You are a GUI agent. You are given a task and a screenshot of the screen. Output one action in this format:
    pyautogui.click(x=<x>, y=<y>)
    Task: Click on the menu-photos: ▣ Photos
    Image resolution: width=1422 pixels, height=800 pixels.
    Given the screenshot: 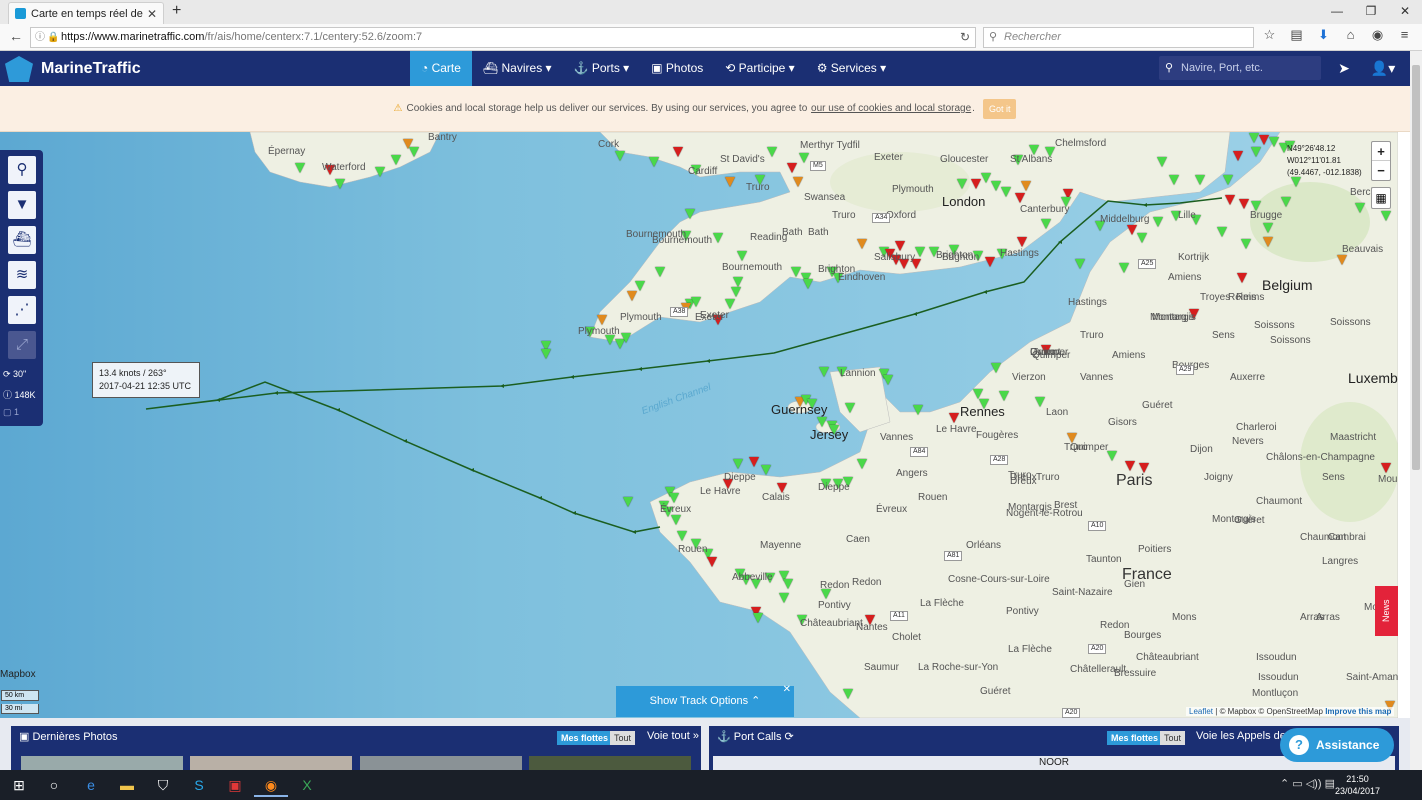 What is the action you would take?
    pyautogui.click(x=677, y=68)
    